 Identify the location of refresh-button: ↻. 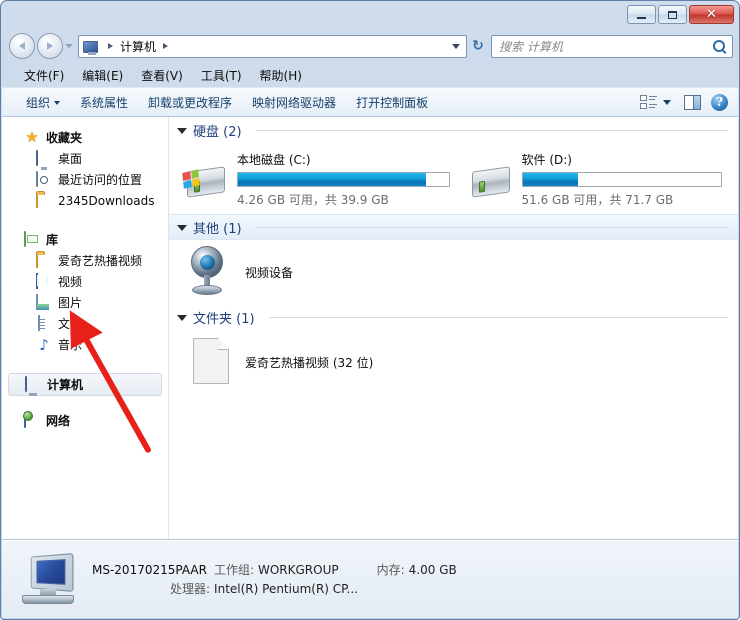
(478, 46).